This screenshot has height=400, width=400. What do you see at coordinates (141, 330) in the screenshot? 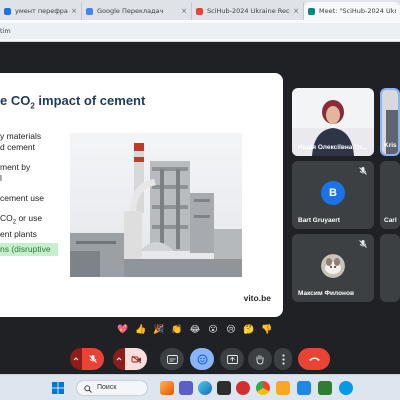
I see `reaction-thumbs-up: 👍` at bounding box center [141, 330].